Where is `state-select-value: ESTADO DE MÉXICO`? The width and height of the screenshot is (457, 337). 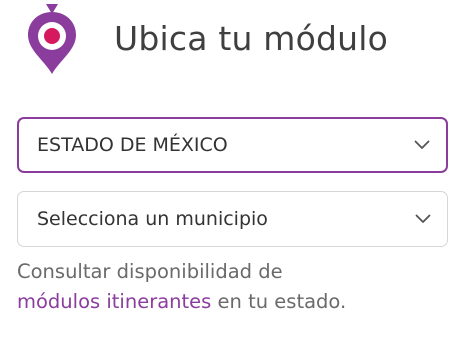
state-select-value: ESTADO DE MÉXICO is located at coordinates (132, 145).